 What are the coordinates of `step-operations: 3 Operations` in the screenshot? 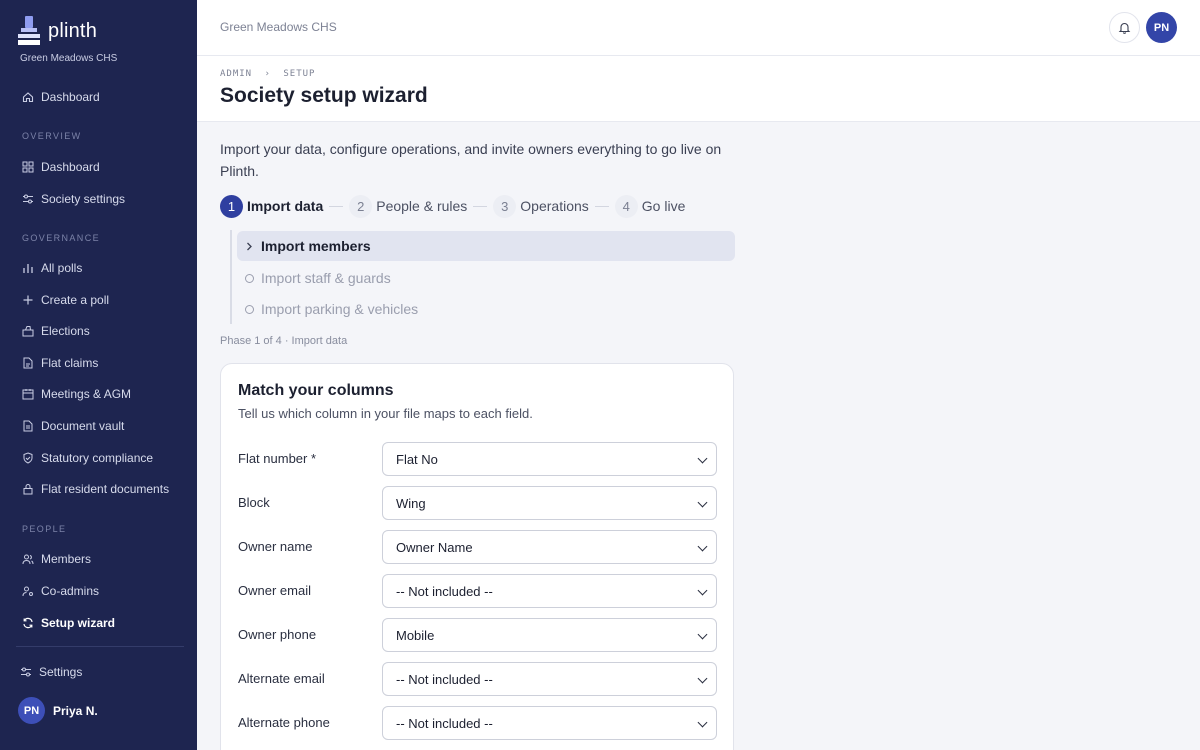 It's located at (541, 206).